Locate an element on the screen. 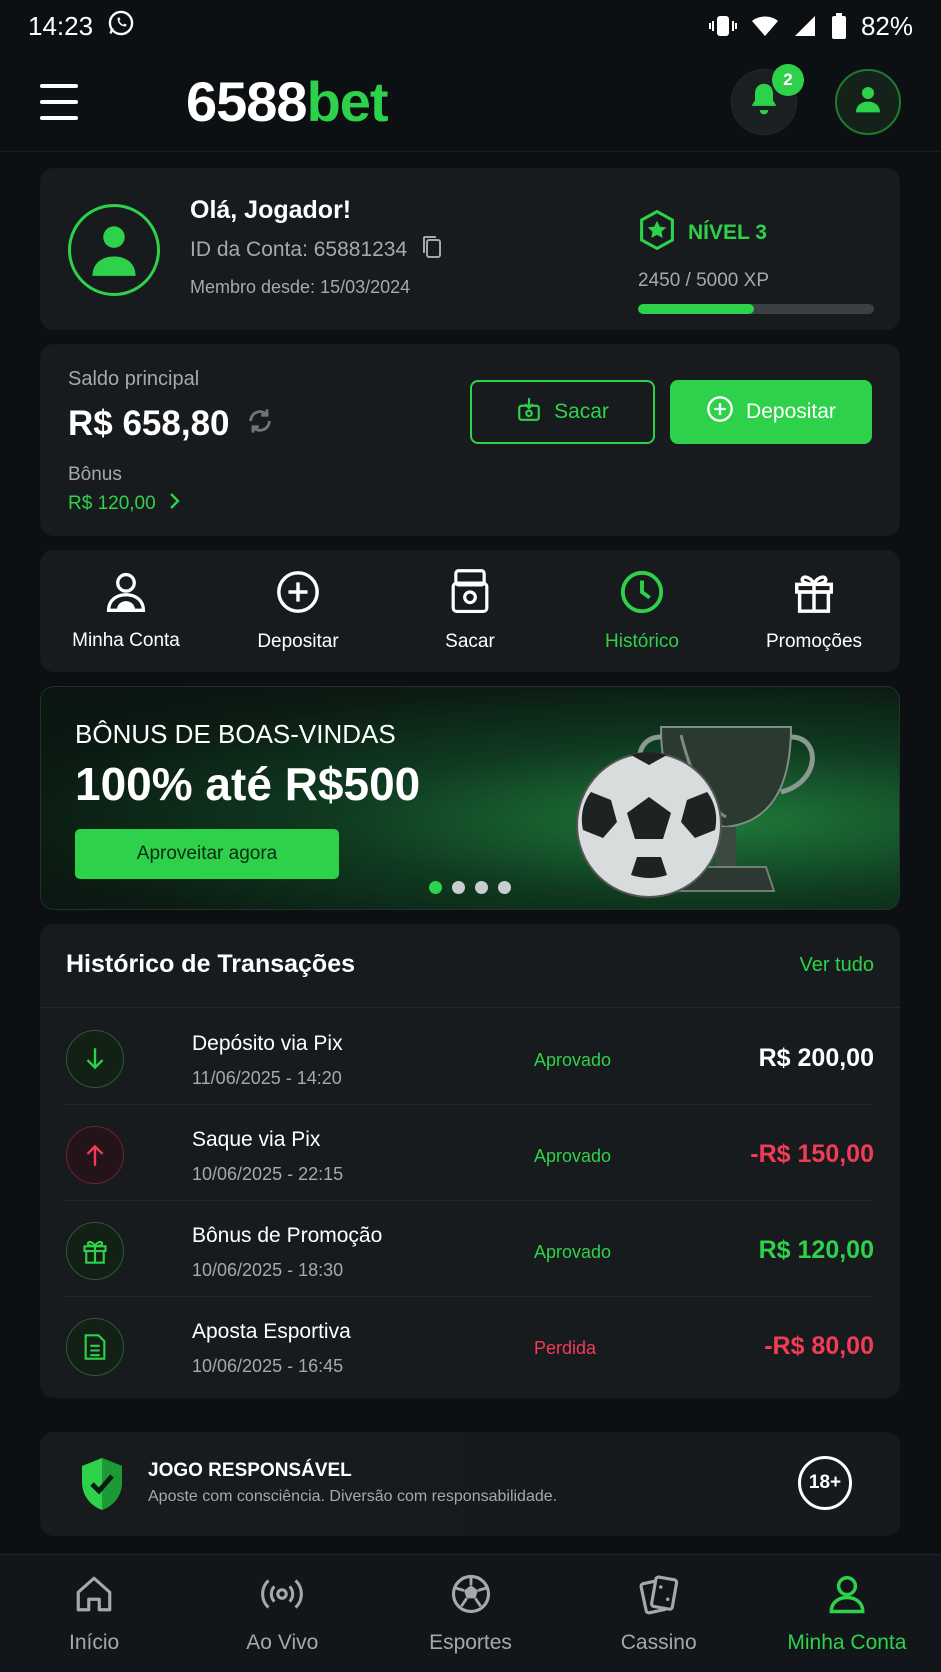 The image size is (941, 1672). quick-action-label: Sacar is located at coordinates (470, 641).